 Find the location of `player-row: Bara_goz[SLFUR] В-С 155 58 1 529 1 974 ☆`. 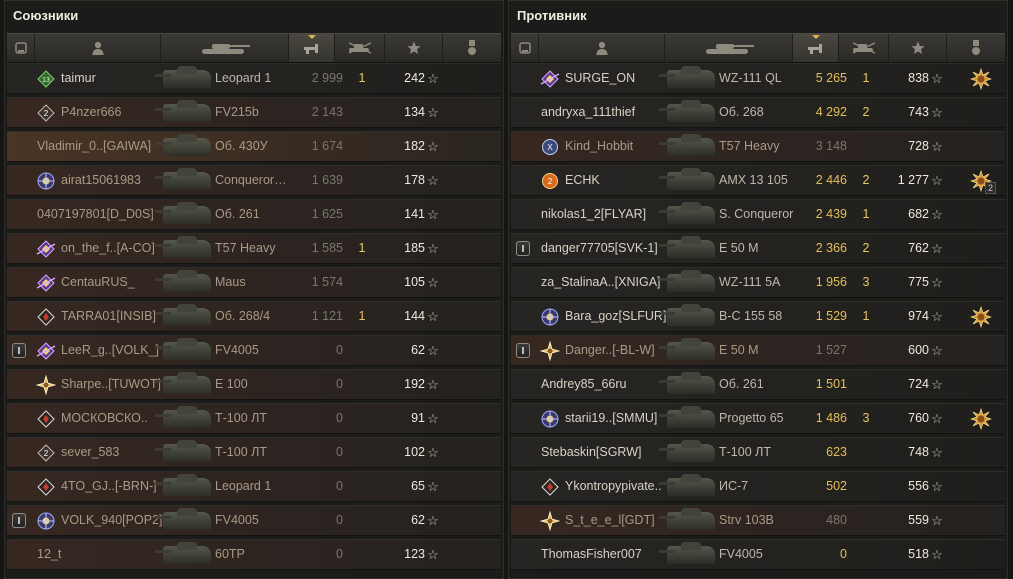

player-row: Bara_goz[SLFUR] В-С 155 58 1 529 1 974 ☆ is located at coordinates (758, 316).